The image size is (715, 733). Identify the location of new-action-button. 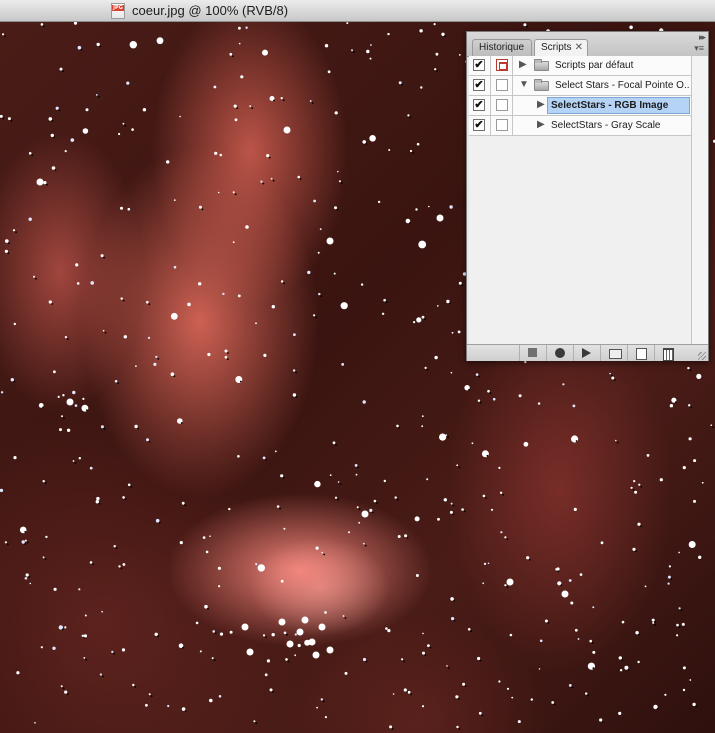
(640, 353).